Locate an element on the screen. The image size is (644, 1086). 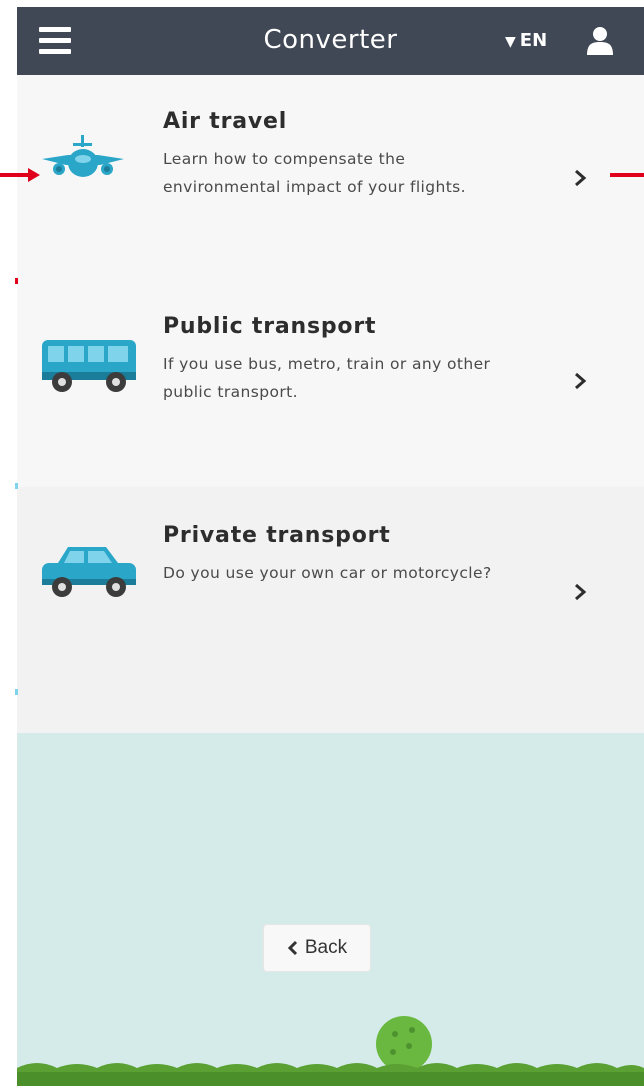
car-icon is located at coordinates (89, 572).